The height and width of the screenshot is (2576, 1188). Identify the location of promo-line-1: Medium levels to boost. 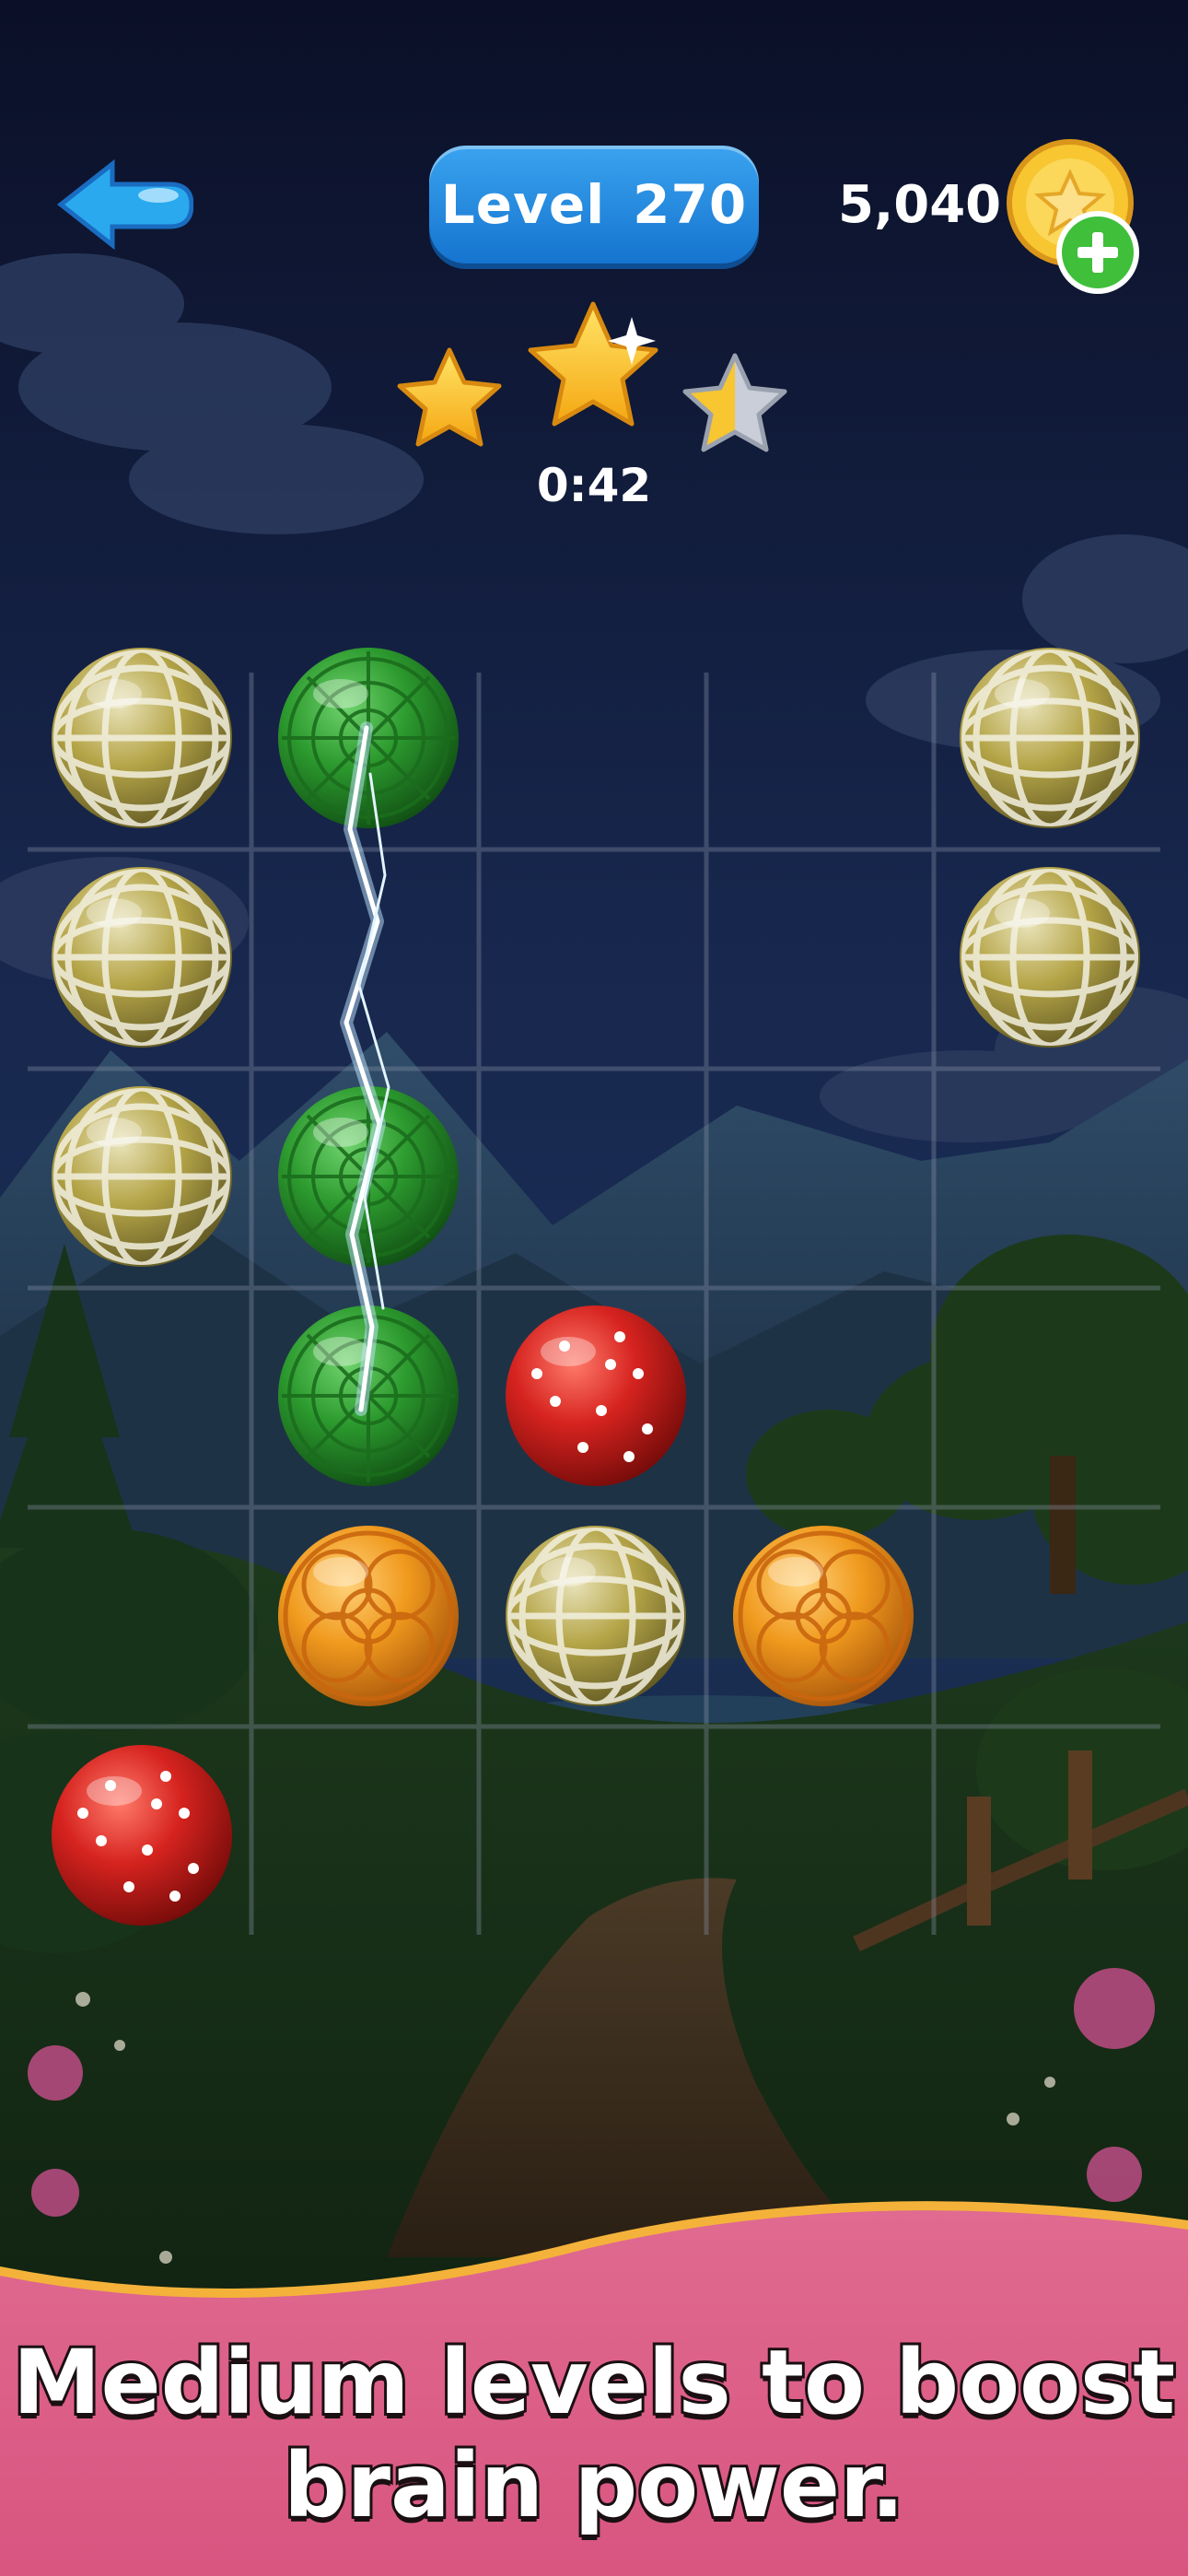
(594, 2382).